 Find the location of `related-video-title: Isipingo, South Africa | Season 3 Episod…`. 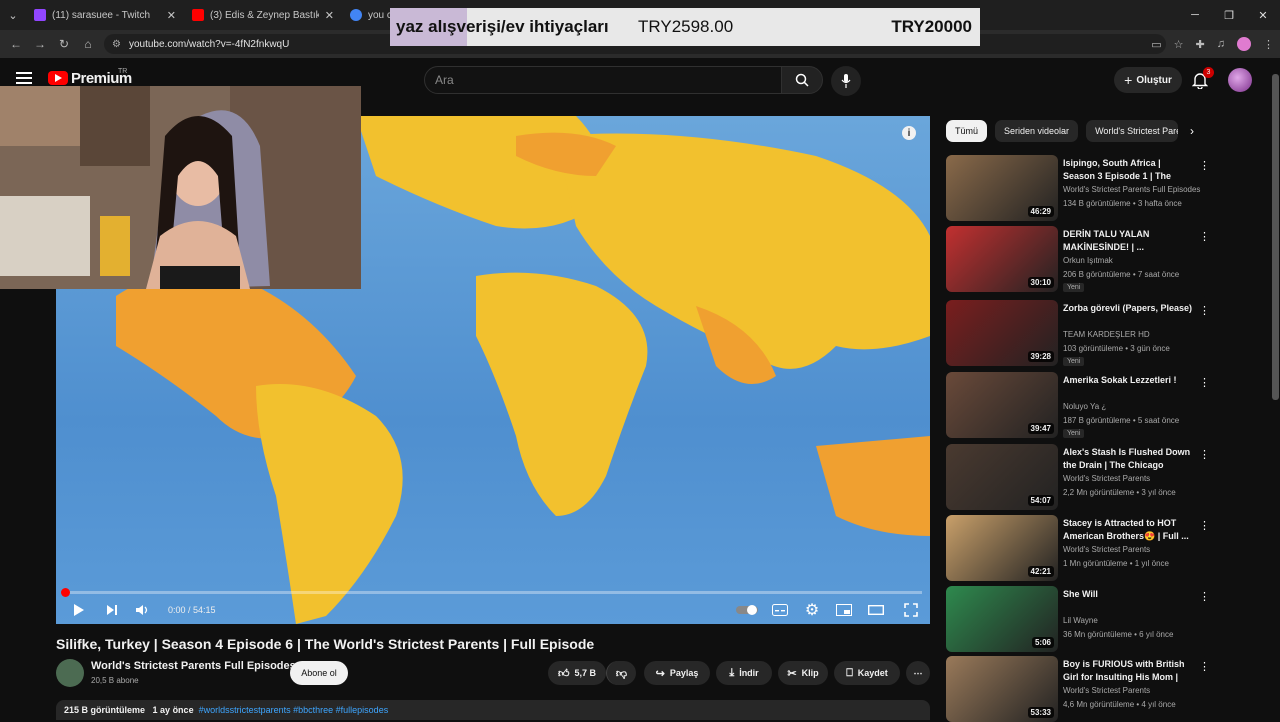

related-video-title: Isipingo, South Africa | Season 3 Episod… is located at coordinates (1128, 170).